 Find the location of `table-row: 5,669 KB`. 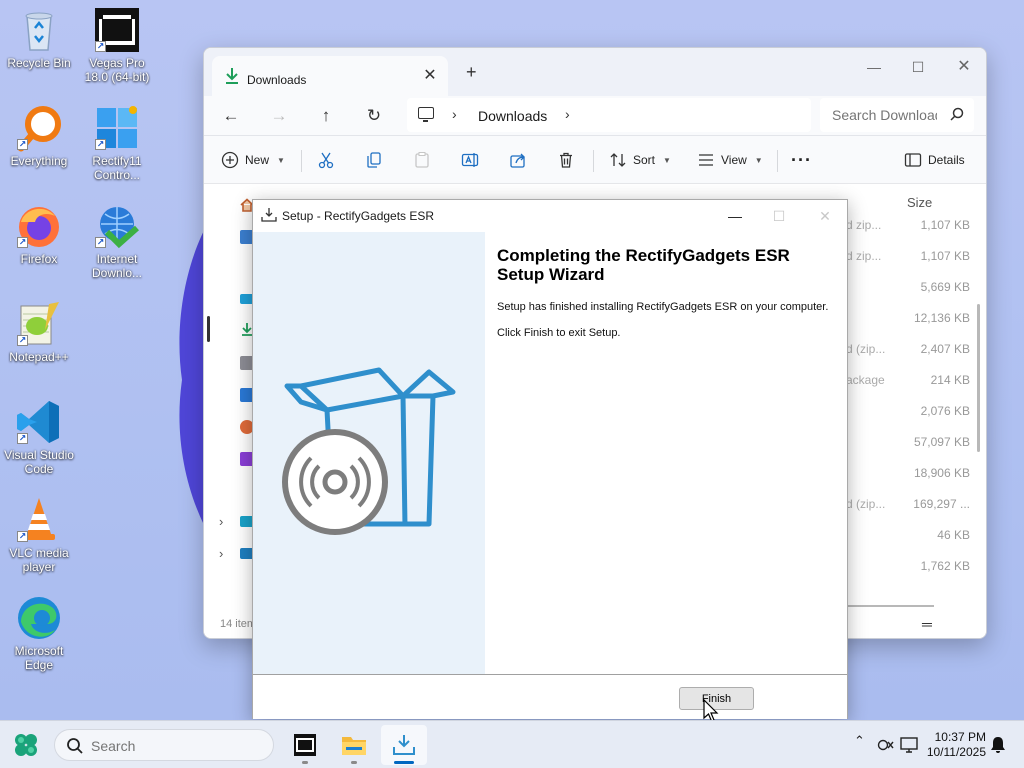

table-row: 5,669 KB is located at coordinates (916, 290).